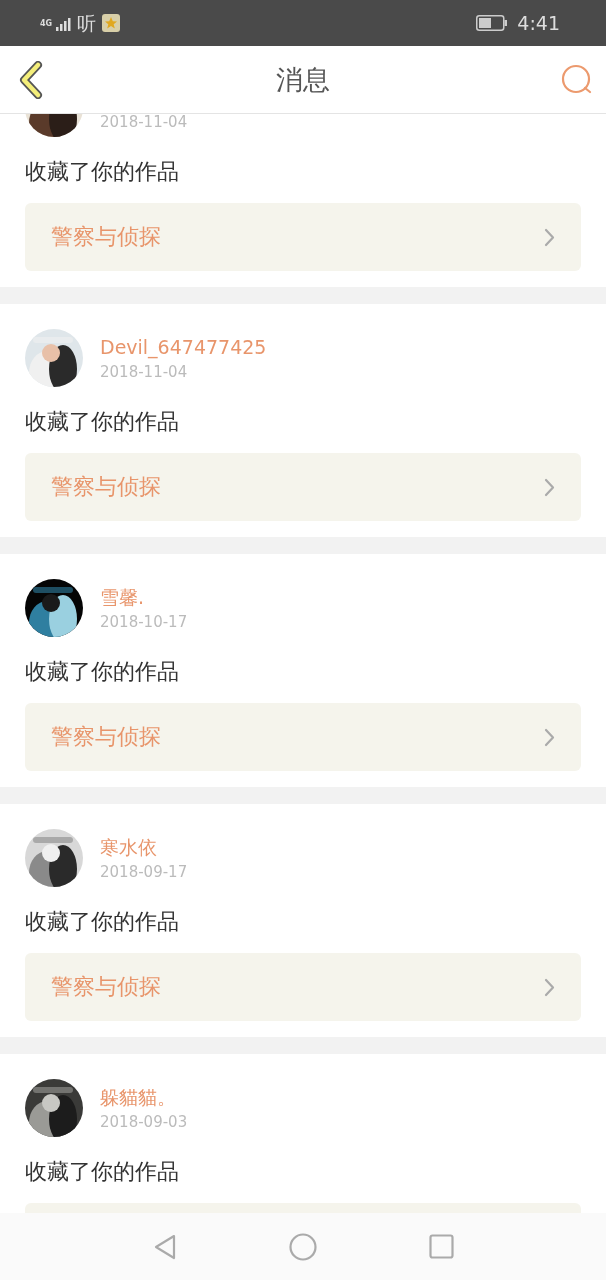 The width and height of the screenshot is (606, 1280). Describe the element at coordinates (144, 1096) in the screenshot. I see `user-name: 躲貓貓。` at that location.